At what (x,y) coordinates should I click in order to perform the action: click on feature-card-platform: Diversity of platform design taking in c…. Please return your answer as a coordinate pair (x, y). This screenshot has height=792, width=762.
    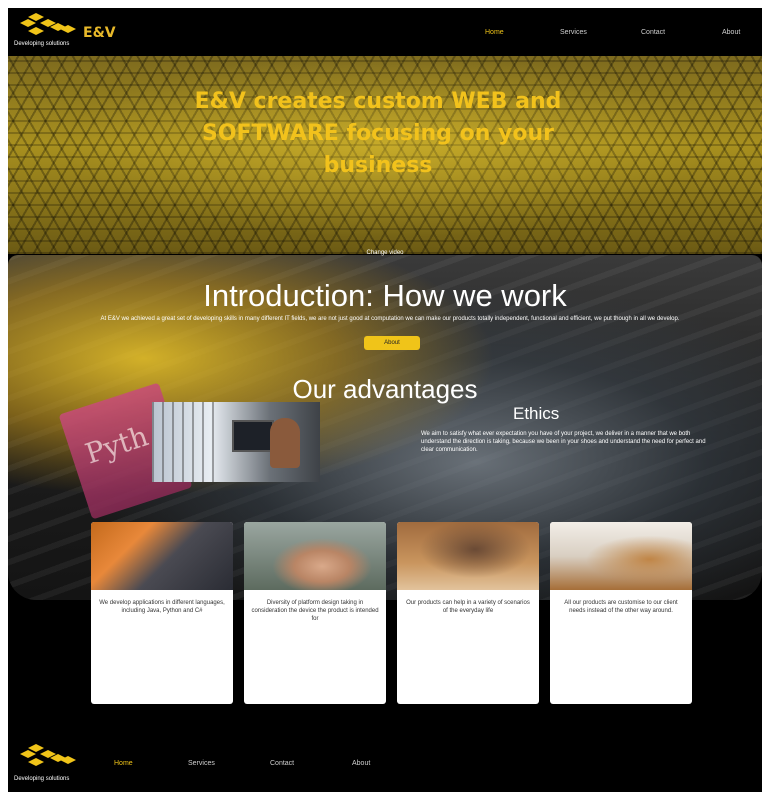
    Looking at the image, I should click on (315, 613).